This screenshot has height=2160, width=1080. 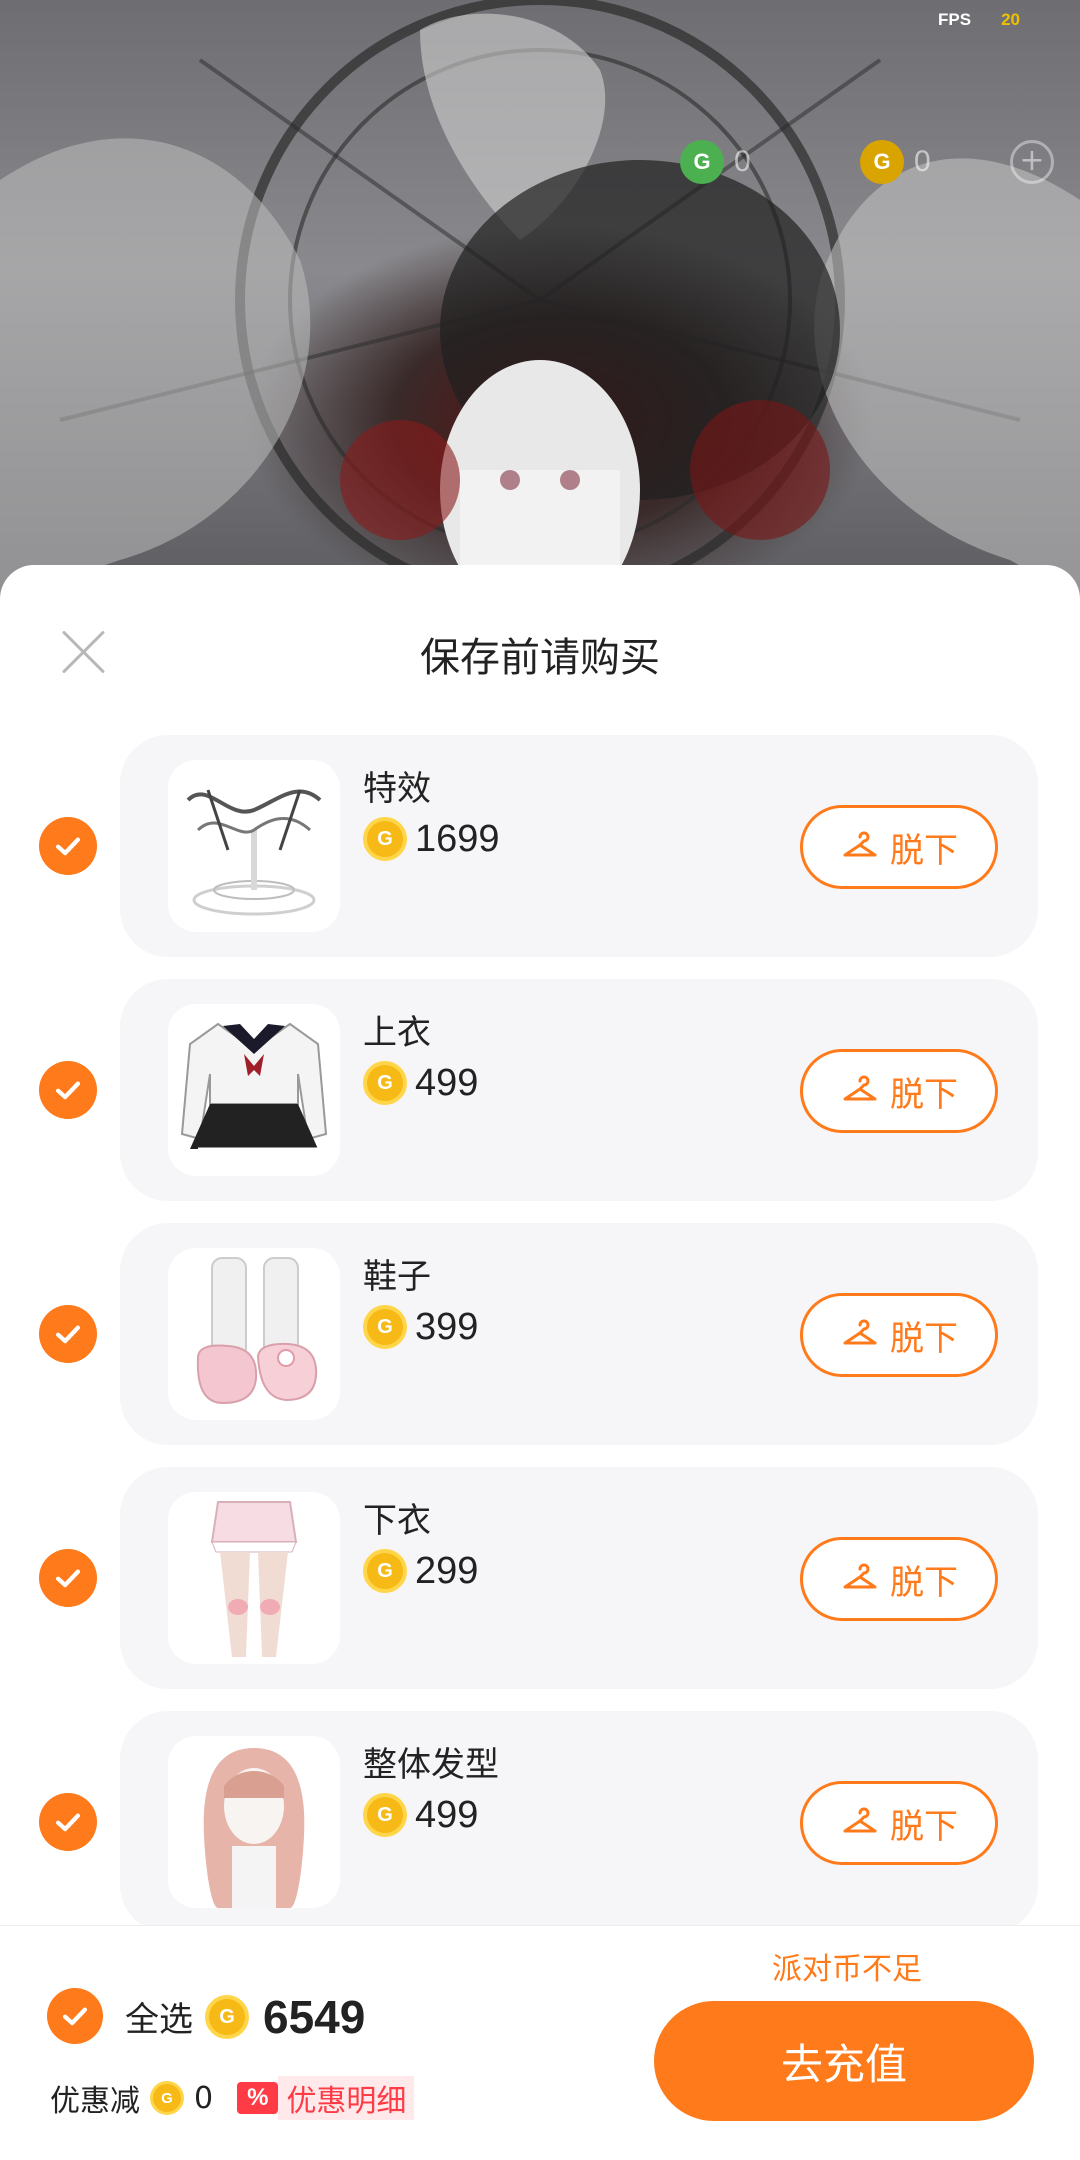 I want to click on green-coin-icon: G, so click(x=702, y=162).